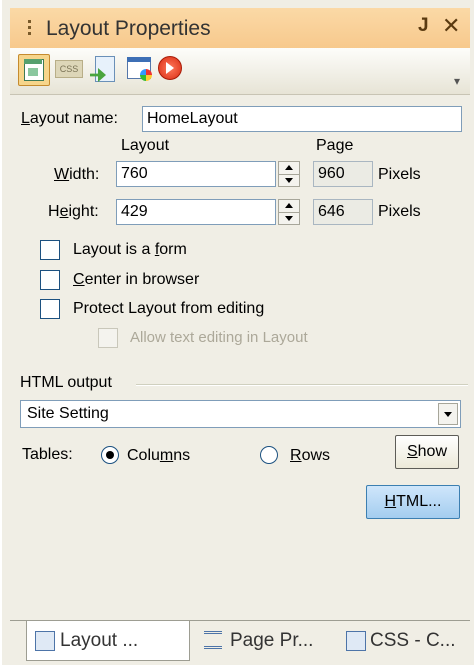 This screenshot has height=665, width=474. What do you see at coordinates (50, 309) in the screenshot?
I see `protect-layout-checkbox` at bounding box center [50, 309].